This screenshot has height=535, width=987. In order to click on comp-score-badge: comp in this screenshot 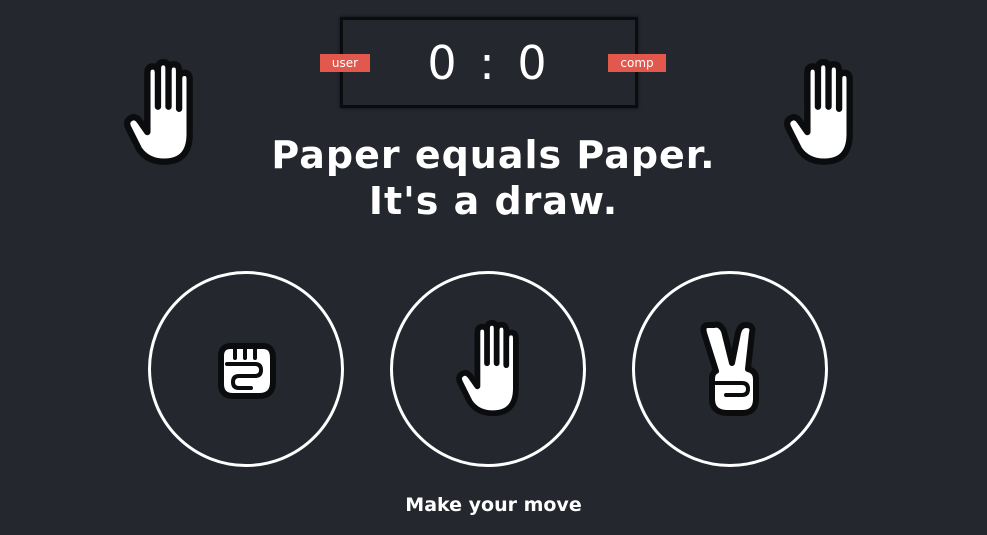, I will do `click(637, 63)`.